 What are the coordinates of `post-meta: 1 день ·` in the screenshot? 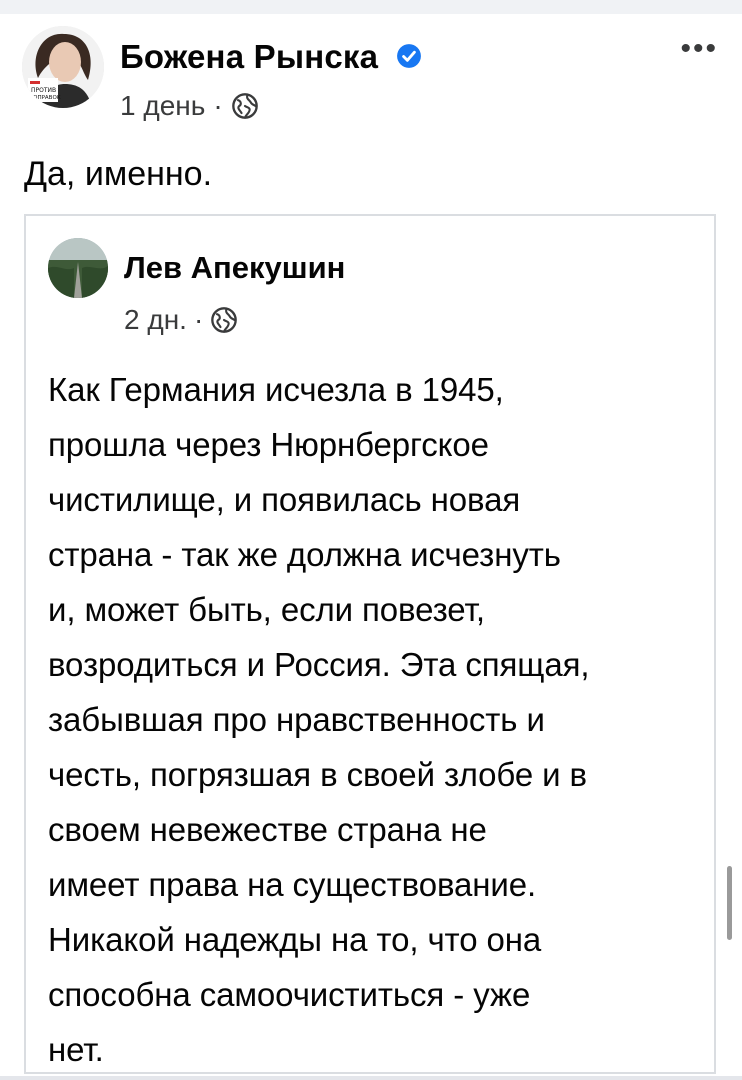 It's located at (189, 106).